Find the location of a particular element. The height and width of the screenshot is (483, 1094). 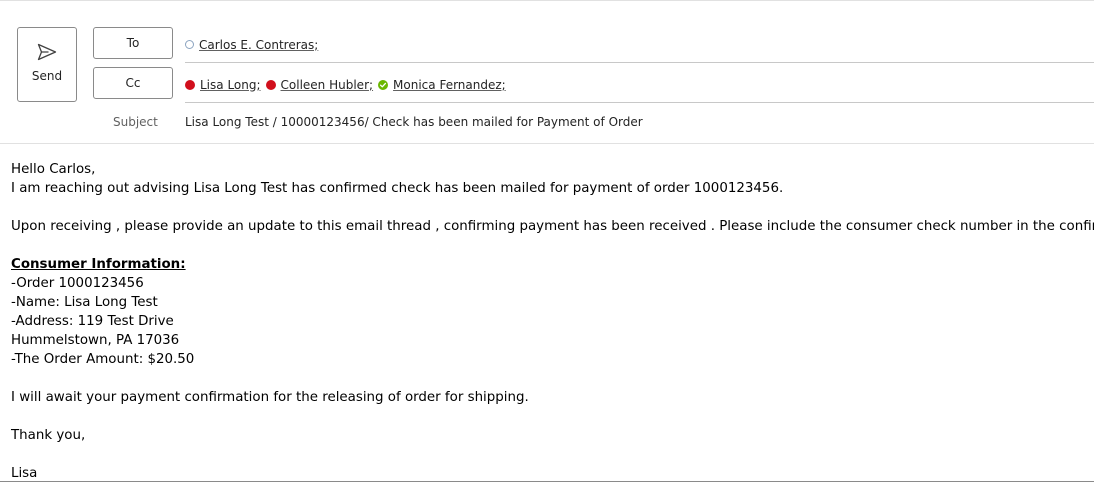

consumer-info-line: -Address: 119 Test Drive is located at coordinates (92, 321).